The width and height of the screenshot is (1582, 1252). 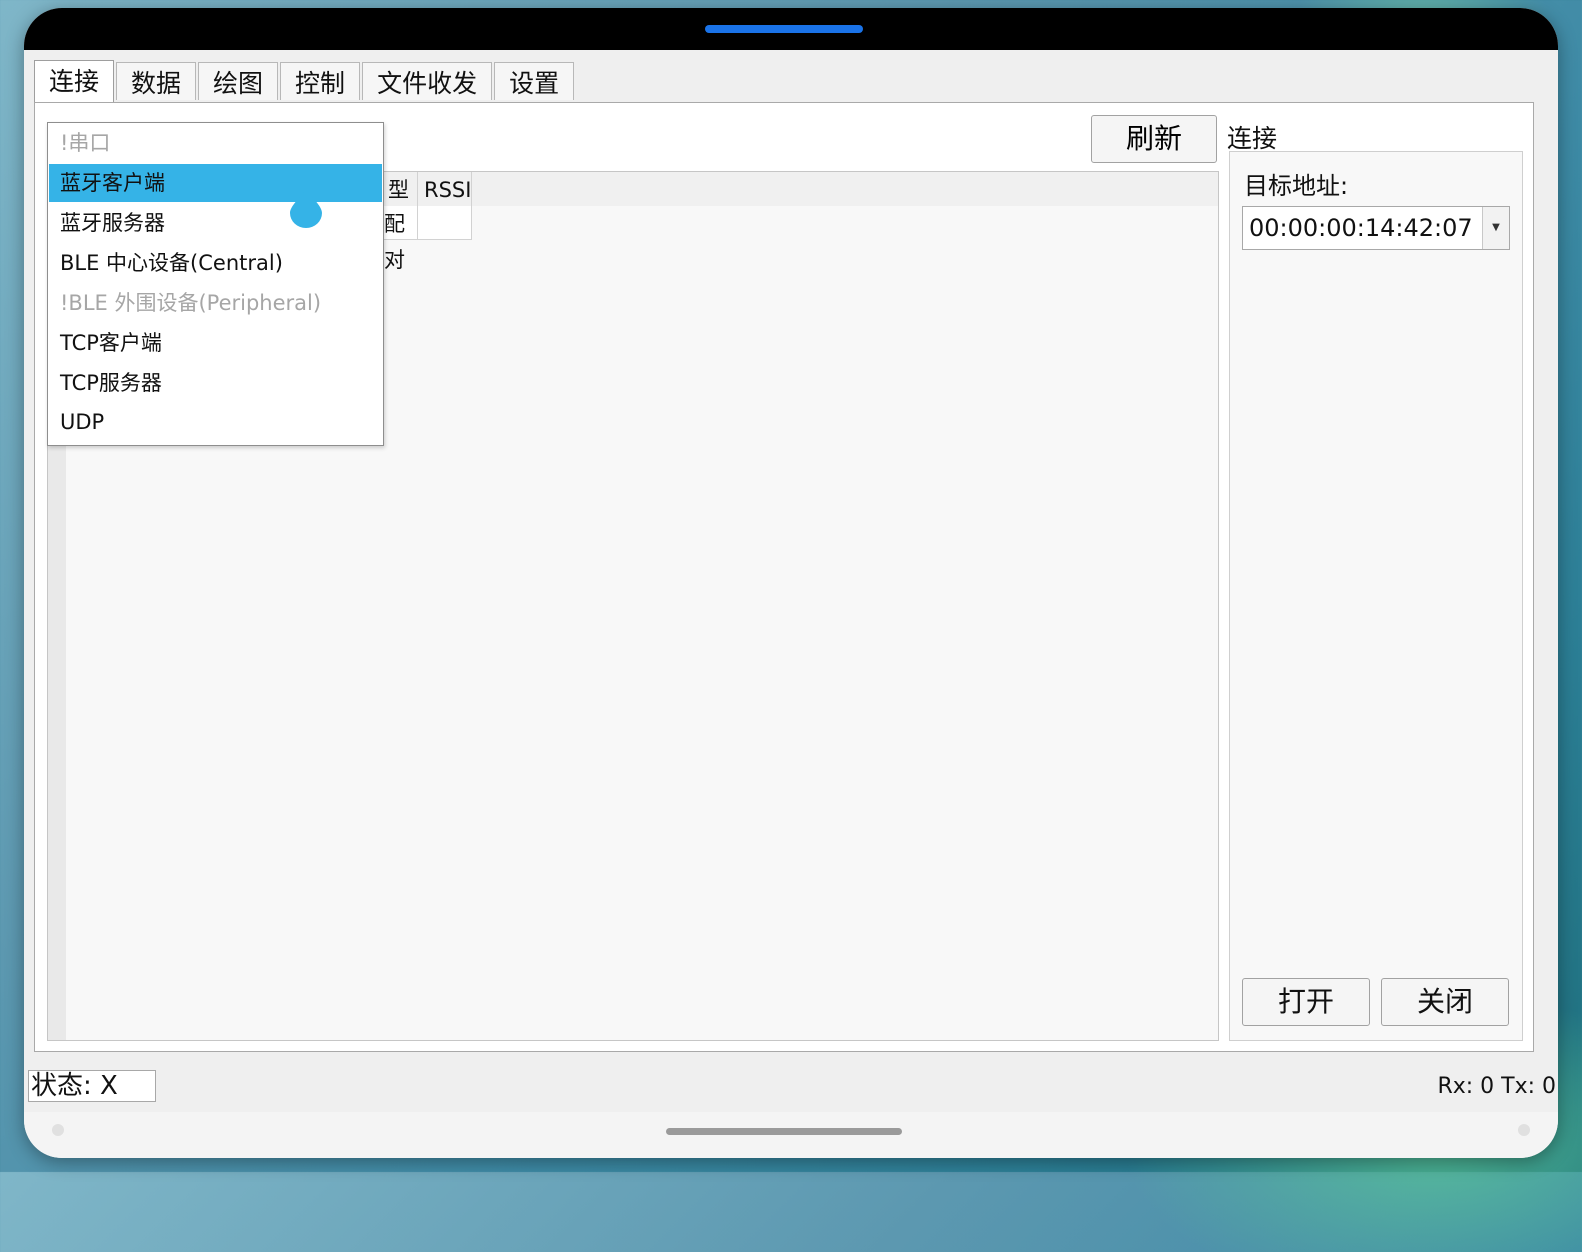 What do you see at coordinates (1524, 1130) in the screenshot?
I see `nav-dot-right` at bounding box center [1524, 1130].